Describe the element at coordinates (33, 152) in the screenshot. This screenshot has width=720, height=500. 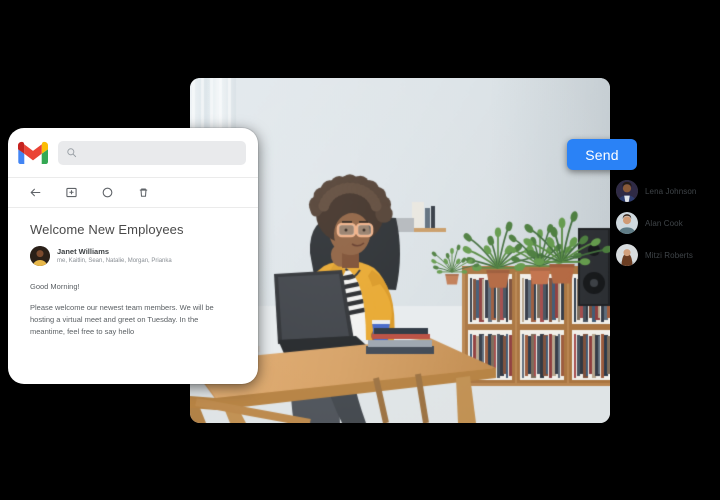
I see `gmail-logo-icon` at that location.